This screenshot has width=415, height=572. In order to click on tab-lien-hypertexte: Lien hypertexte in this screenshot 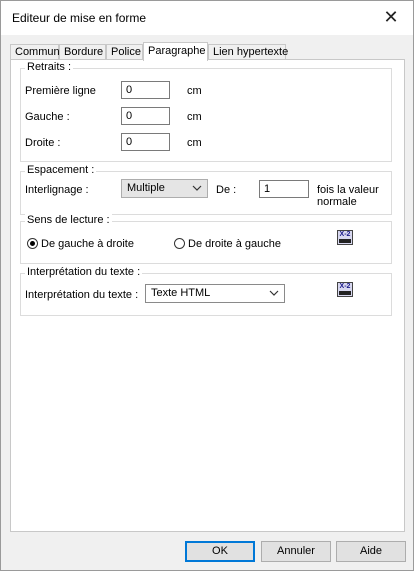, I will do `click(248, 51)`.